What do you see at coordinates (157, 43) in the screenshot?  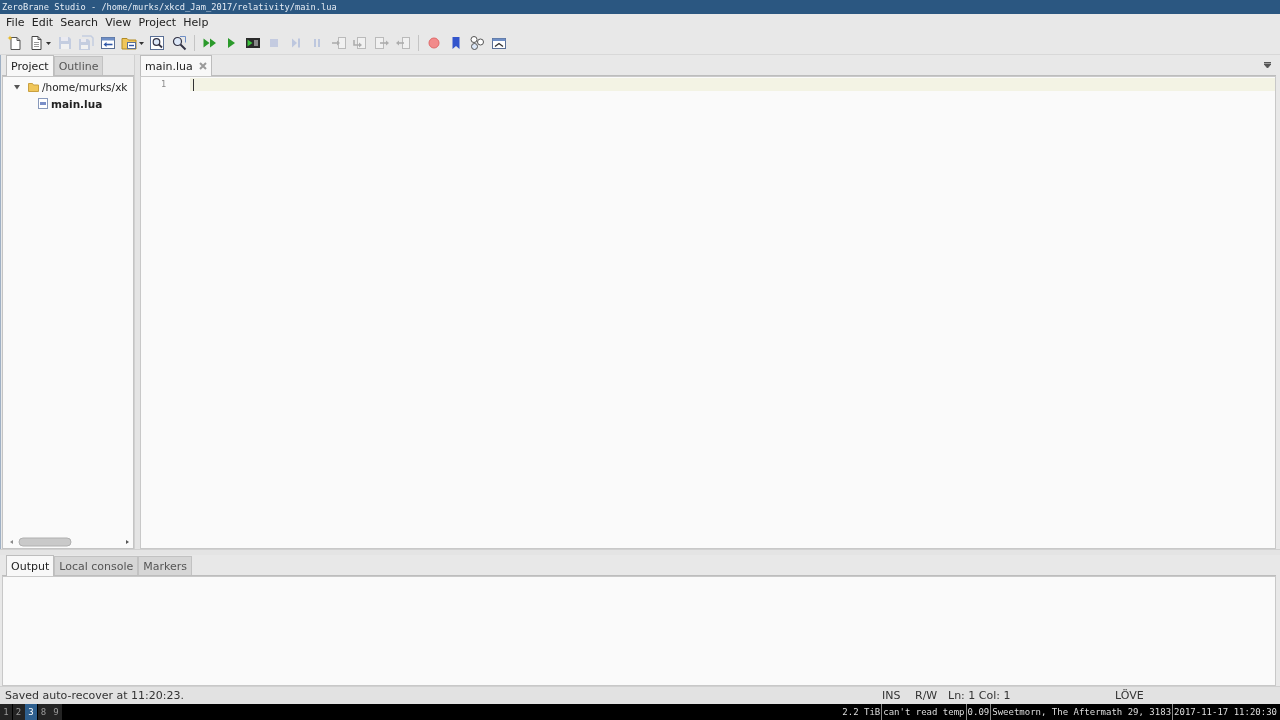 I see `search-icon` at bounding box center [157, 43].